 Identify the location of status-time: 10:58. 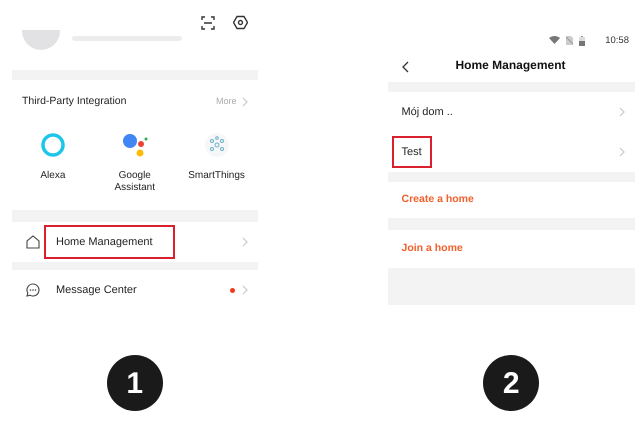
(617, 41).